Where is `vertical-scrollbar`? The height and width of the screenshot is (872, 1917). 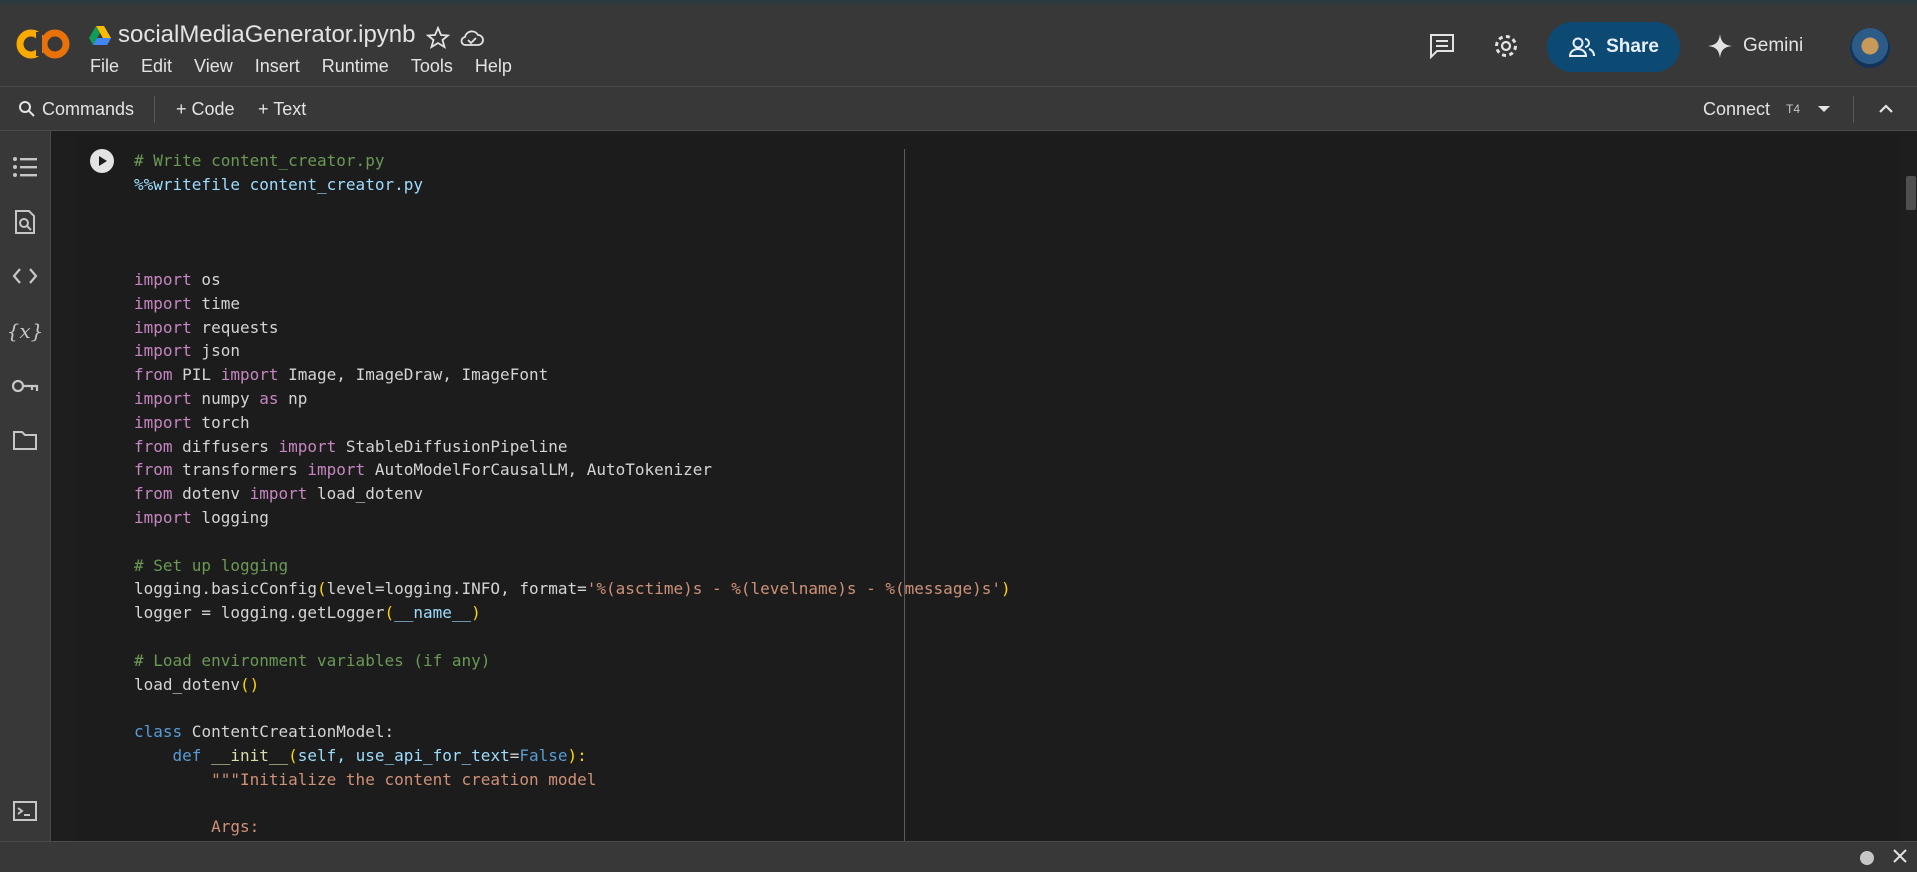 vertical-scrollbar is located at coordinates (1911, 193).